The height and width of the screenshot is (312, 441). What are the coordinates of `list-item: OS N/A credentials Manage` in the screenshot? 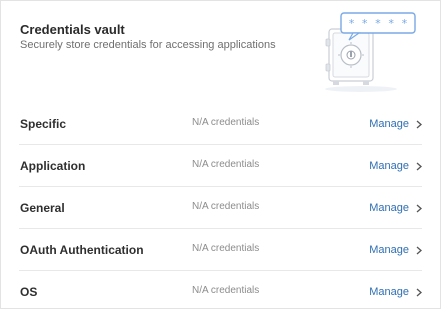 It's located at (220, 291).